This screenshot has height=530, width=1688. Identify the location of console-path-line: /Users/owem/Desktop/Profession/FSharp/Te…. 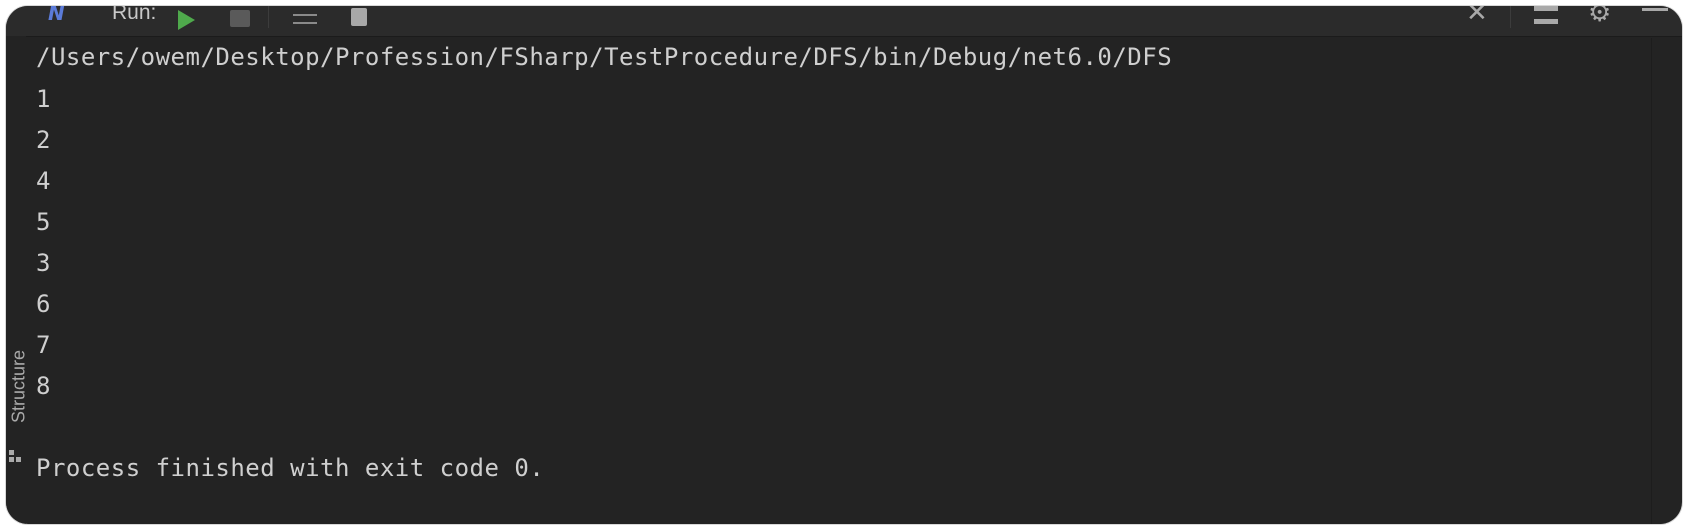
(604, 57).